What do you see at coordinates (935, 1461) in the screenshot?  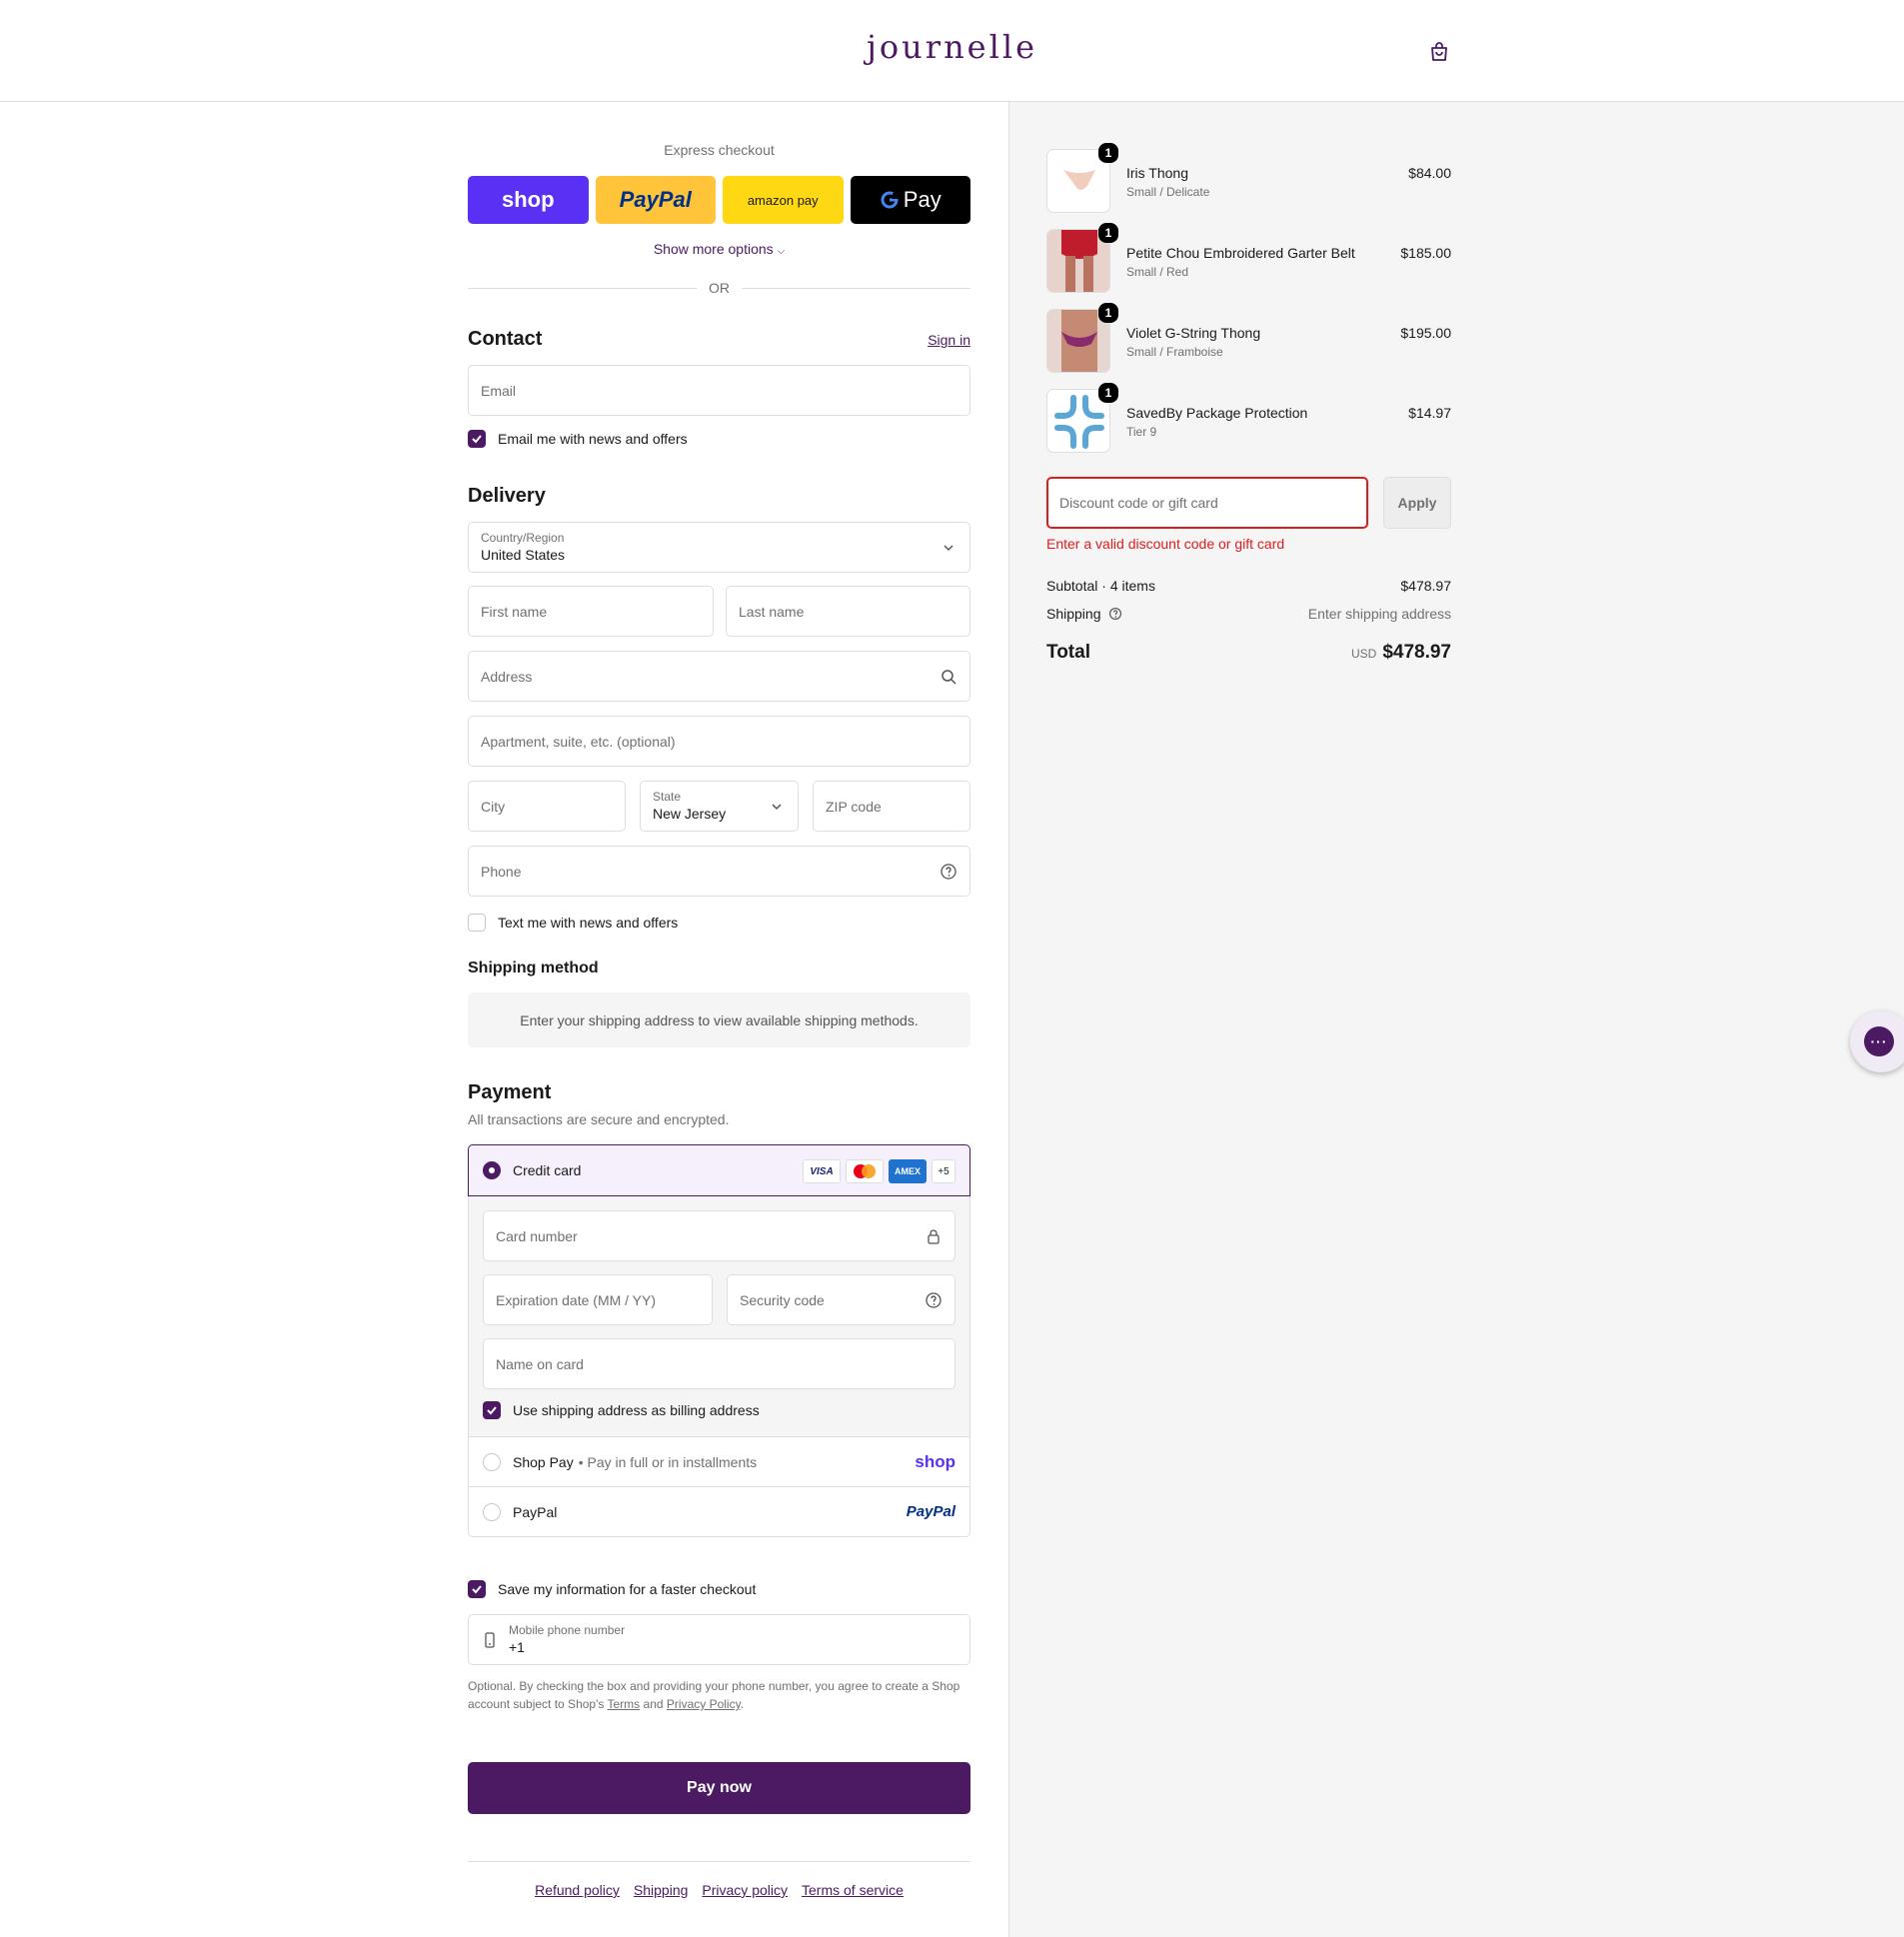 I see `shop-pay-logo: shop` at bounding box center [935, 1461].